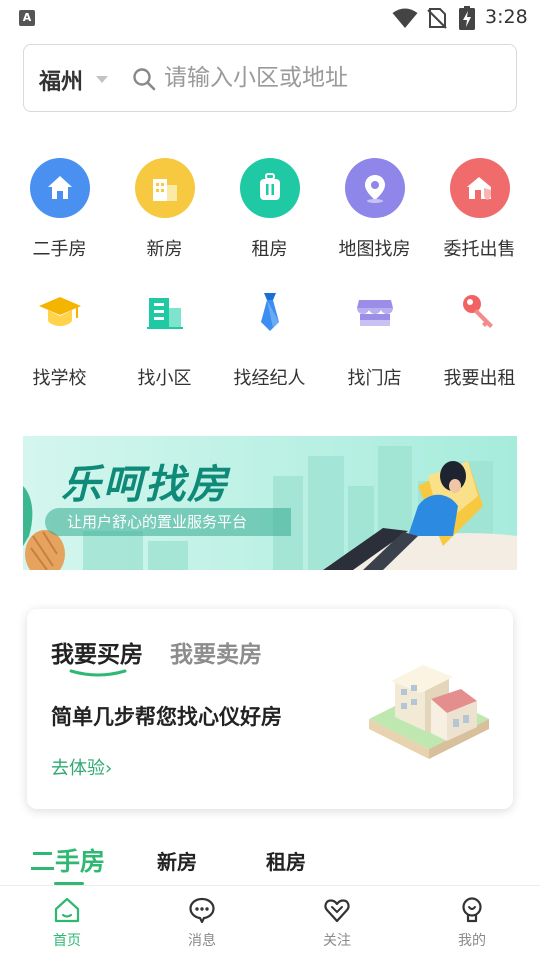 The width and height of the screenshot is (540, 960). I want to click on category-label: 租房, so click(269, 249).